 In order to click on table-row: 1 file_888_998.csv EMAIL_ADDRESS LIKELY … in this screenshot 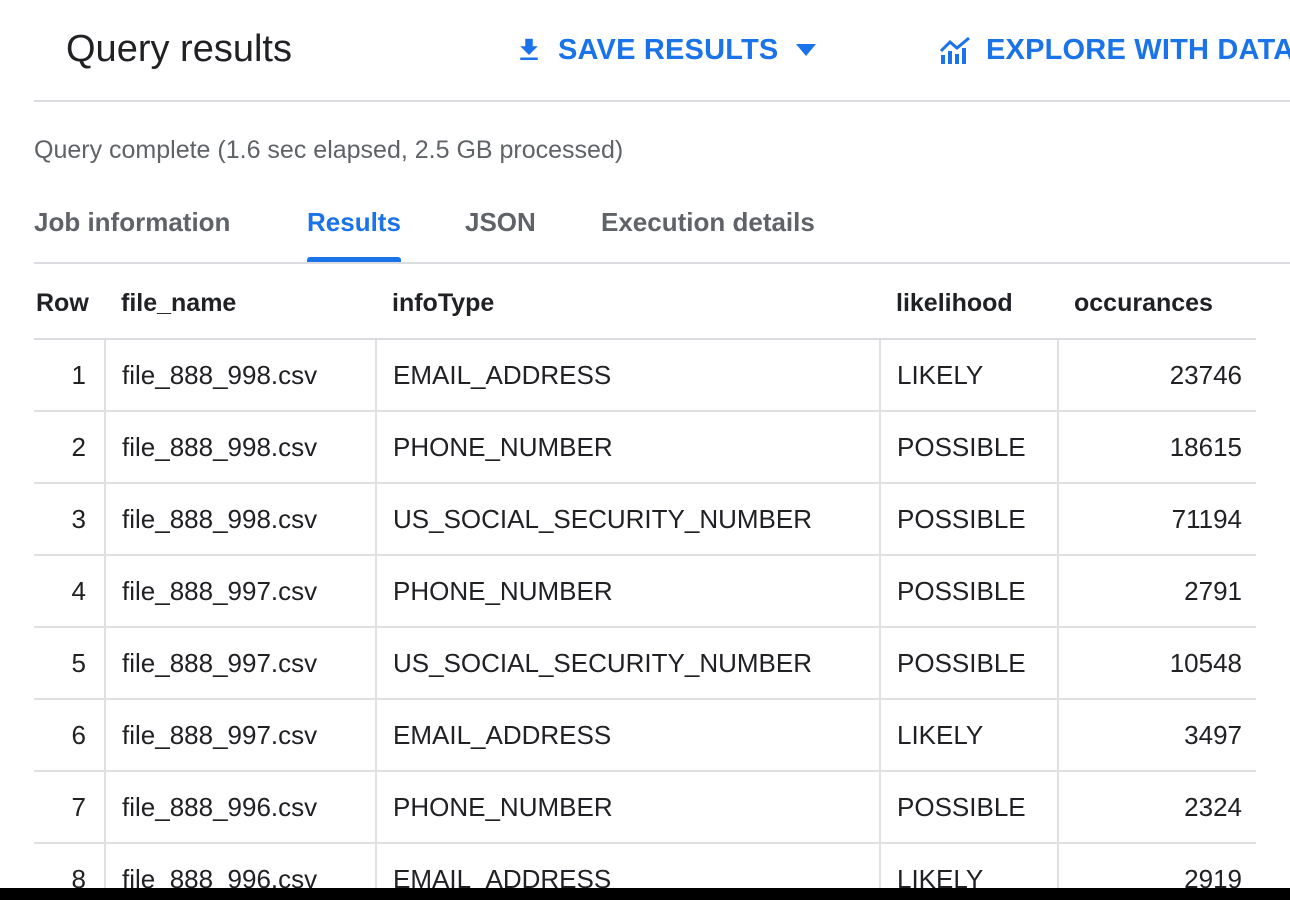, I will do `click(645, 375)`.